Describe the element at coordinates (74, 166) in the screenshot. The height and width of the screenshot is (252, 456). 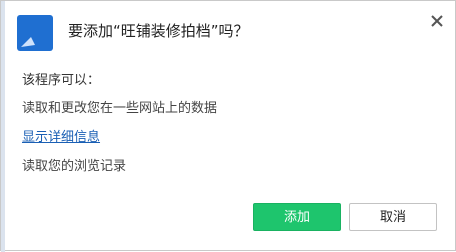
I see `permission-item: 读取您的浏览记录` at that location.